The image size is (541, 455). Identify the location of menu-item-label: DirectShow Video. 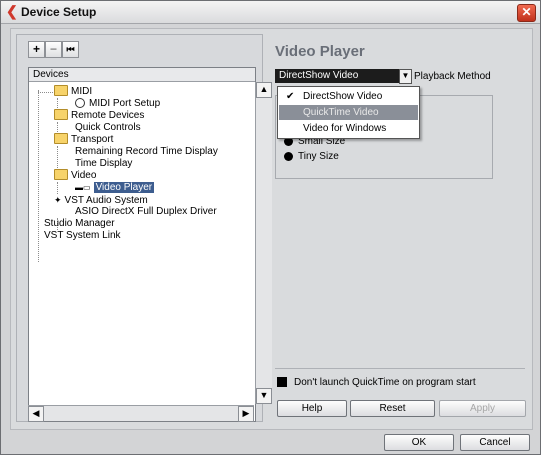
(343, 96).